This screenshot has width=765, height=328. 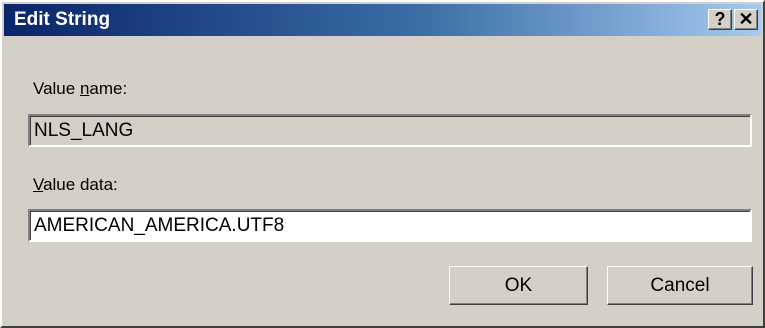 I want to click on ok-button: OK, so click(x=518, y=285).